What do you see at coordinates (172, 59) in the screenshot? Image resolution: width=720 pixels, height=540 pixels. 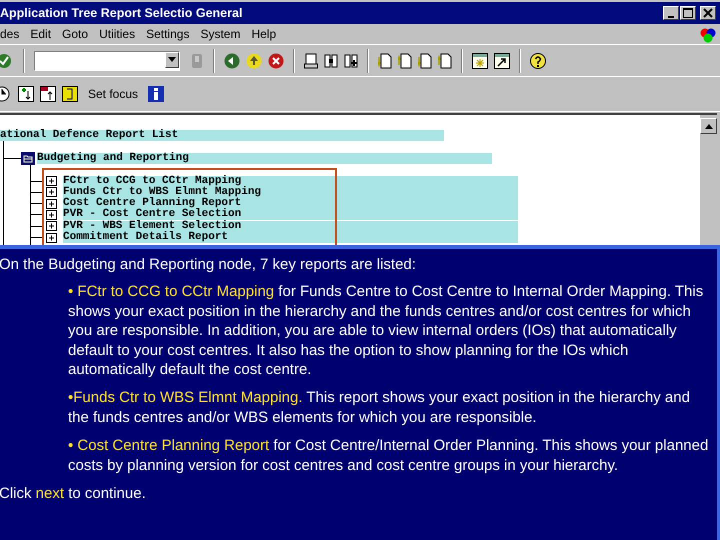 I see `dropdown-arrow-icon` at bounding box center [172, 59].